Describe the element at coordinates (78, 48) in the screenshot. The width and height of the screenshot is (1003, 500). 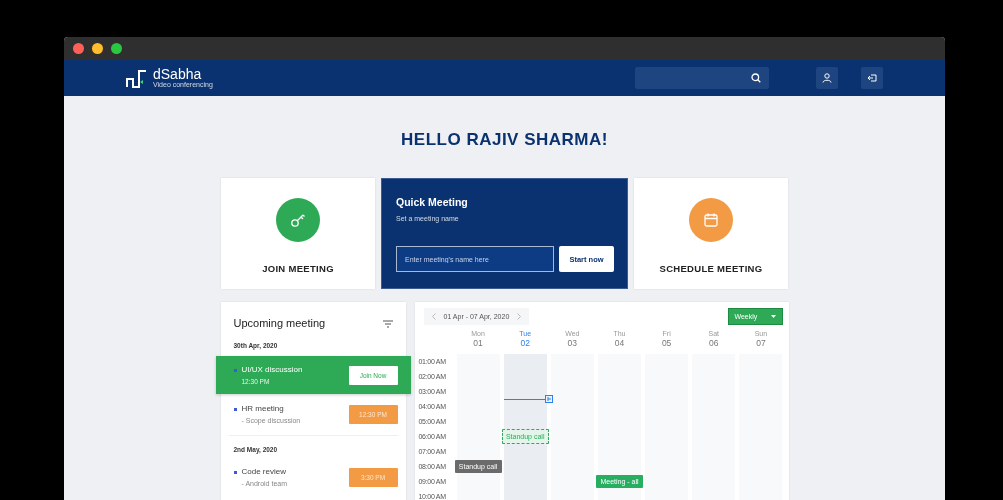
I see `close-icon` at that location.